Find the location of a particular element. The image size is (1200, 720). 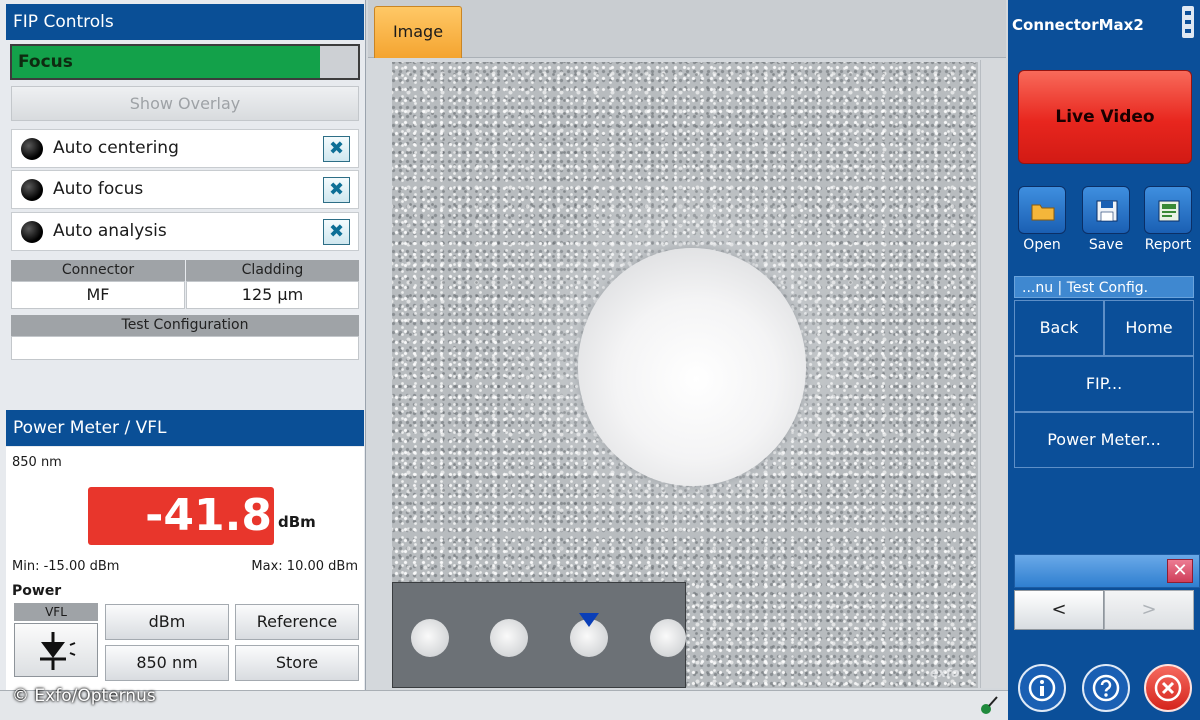

info-button is located at coordinates (1042, 688).